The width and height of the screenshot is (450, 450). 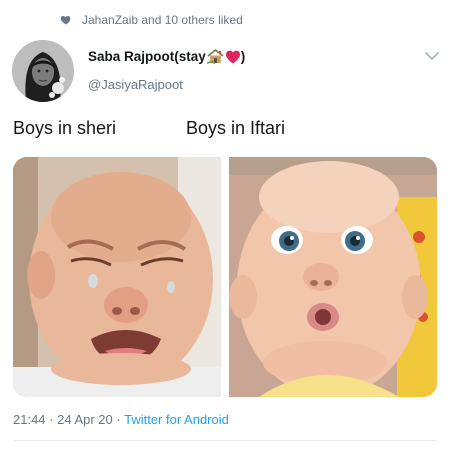 What do you see at coordinates (243, 56) in the screenshot?
I see `author-display-name-end: )` at bounding box center [243, 56].